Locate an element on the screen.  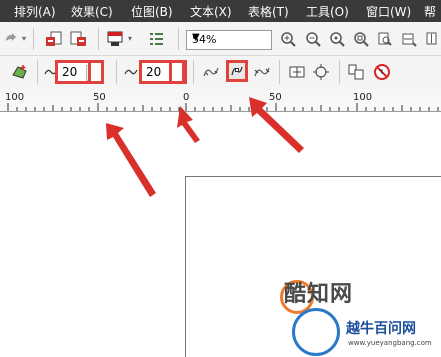
smoothness-value-1: 20 is located at coordinates (70, 72).